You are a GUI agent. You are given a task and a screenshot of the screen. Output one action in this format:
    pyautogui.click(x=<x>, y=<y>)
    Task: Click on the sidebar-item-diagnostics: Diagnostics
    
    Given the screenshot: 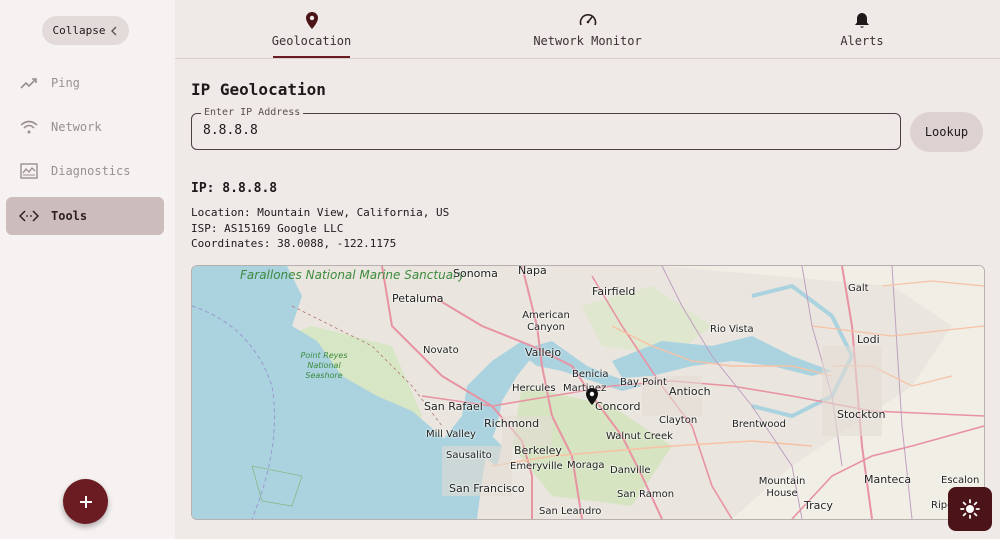 What is the action you would take?
    pyautogui.click(x=85, y=171)
    